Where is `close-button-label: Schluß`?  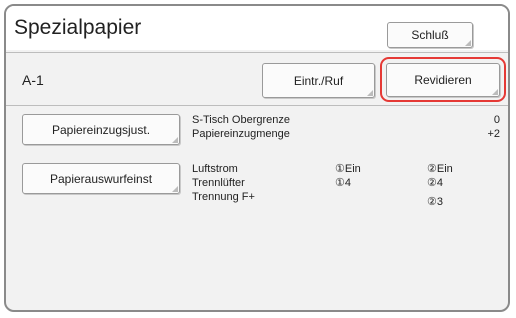 close-button-label: Schluß is located at coordinates (430, 35).